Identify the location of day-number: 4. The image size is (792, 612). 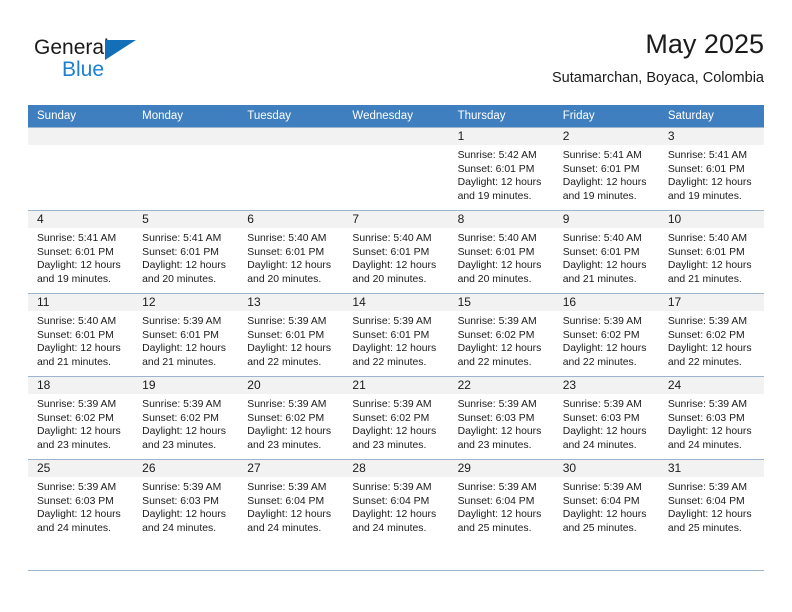
(81, 219).